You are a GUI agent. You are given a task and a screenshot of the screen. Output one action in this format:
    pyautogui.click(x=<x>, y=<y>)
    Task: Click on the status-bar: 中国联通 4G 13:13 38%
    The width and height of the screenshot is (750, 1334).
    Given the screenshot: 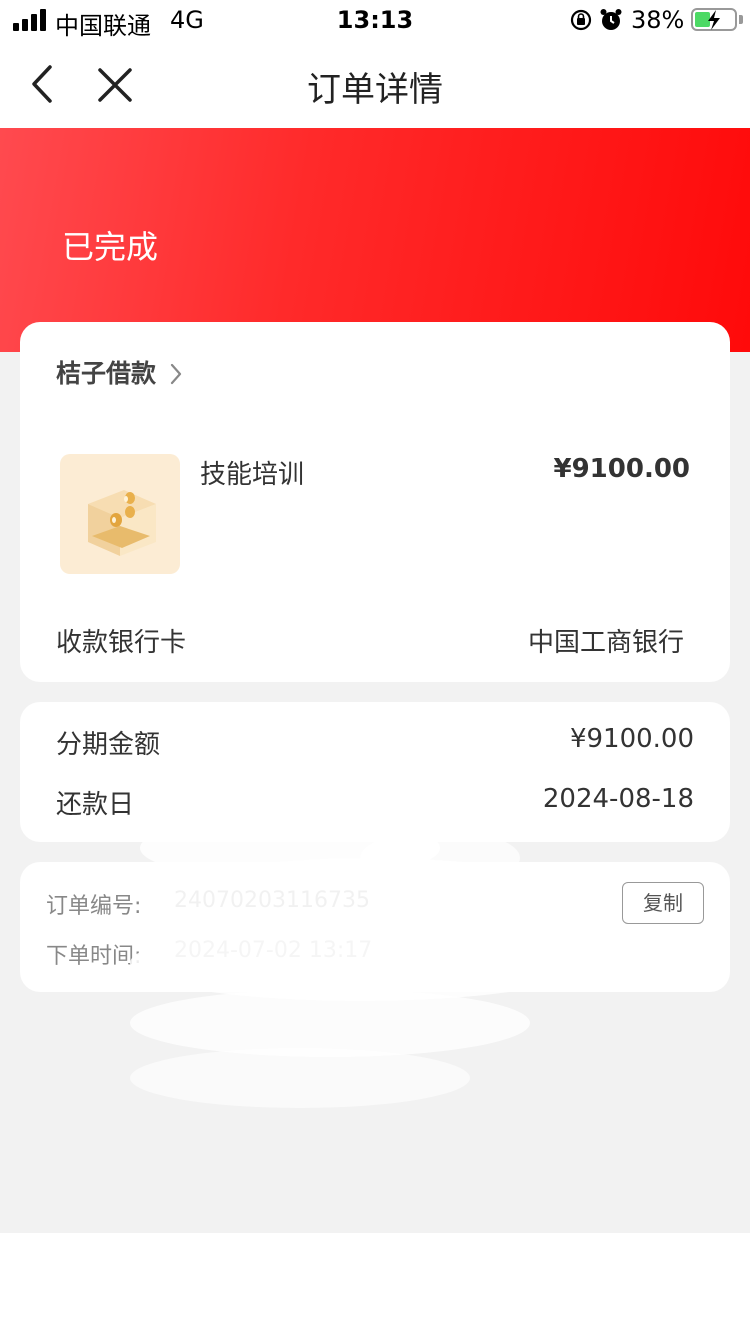 What is the action you would take?
    pyautogui.click(x=375, y=20)
    